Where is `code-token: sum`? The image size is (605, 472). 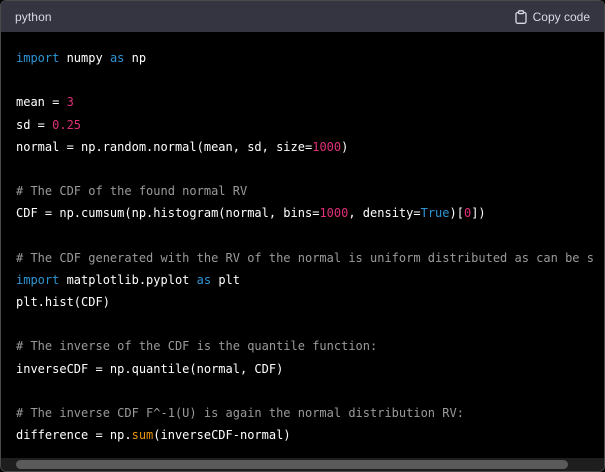 code-token: sum is located at coordinates (142, 435).